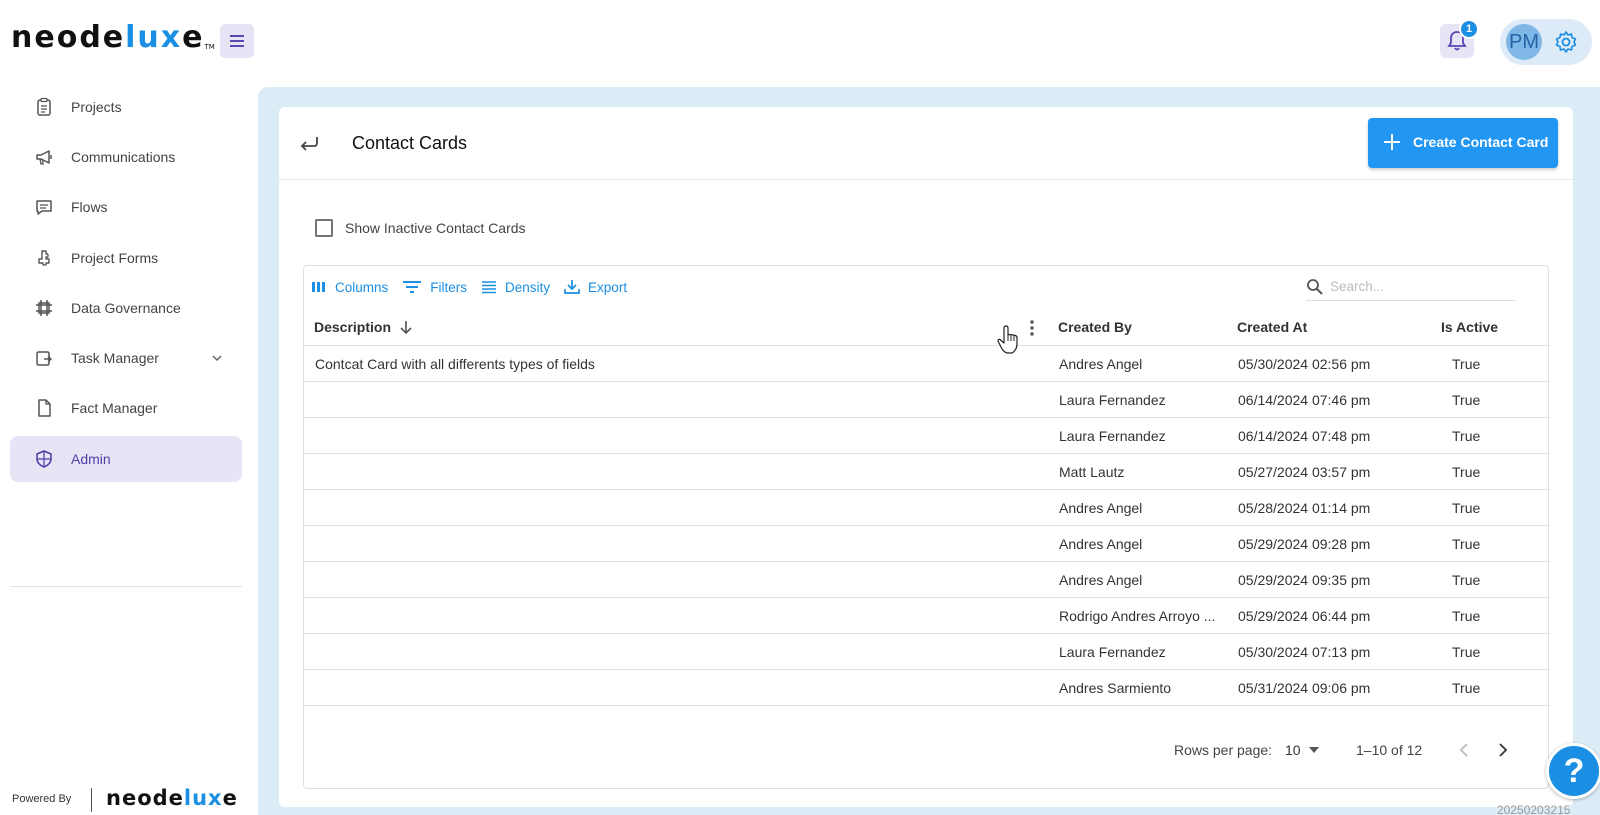 The height and width of the screenshot is (815, 1600). What do you see at coordinates (1469, 29) in the screenshot?
I see `notification-badge: 1` at bounding box center [1469, 29].